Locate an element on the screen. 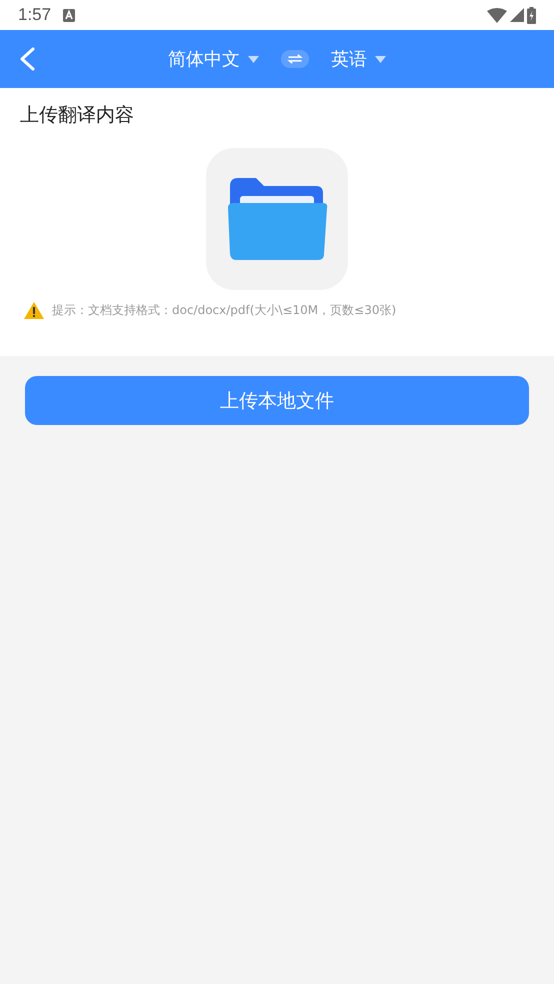 This screenshot has height=984, width=554. signal-icon is located at coordinates (517, 15).